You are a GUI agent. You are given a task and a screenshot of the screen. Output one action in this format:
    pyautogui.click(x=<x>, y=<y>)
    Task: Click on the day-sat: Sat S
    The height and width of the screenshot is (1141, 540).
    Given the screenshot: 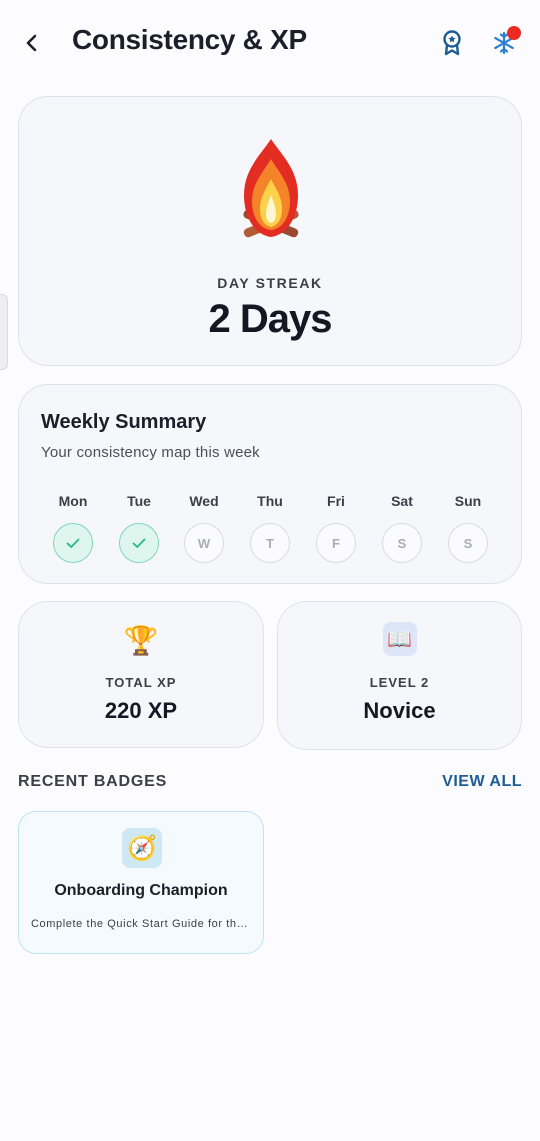 What is the action you would take?
    pyautogui.click(x=402, y=527)
    